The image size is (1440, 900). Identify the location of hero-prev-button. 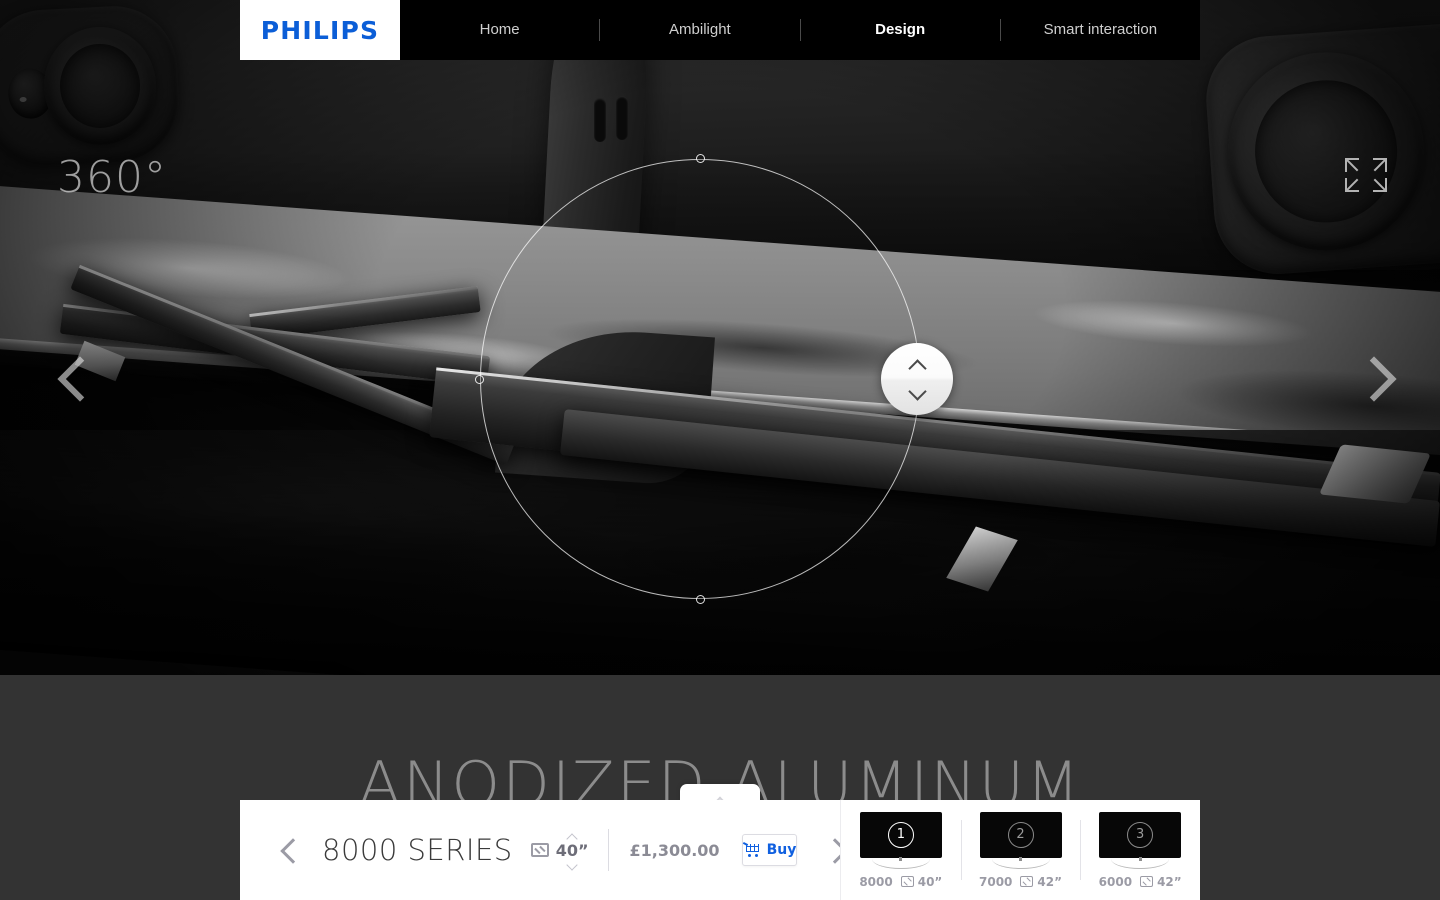
(75, 379).